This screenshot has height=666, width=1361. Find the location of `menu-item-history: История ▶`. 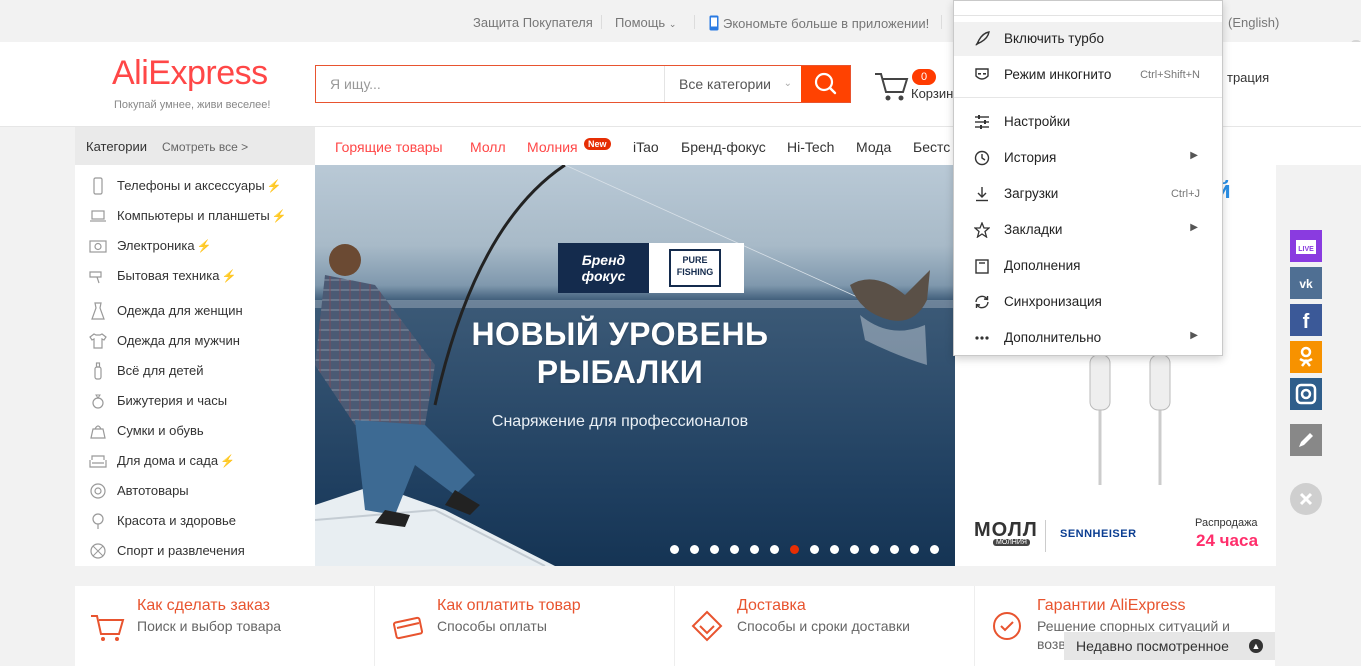

menu-item-history: История ▶ is located at coordinates (1088, 158).